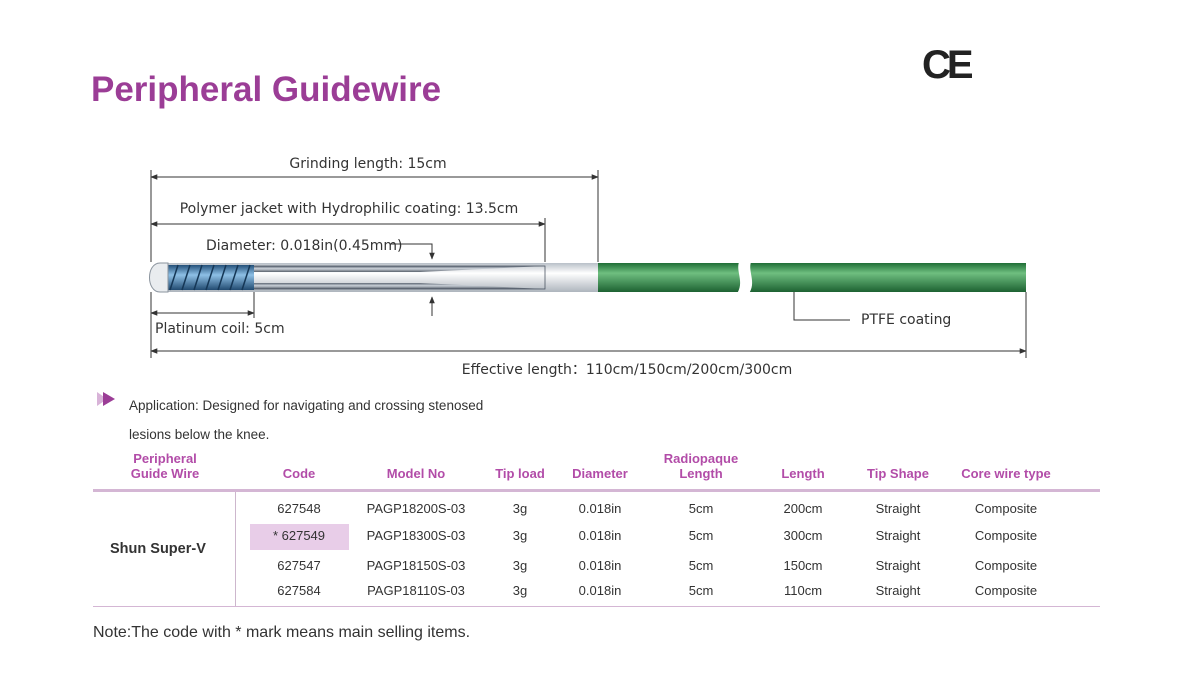 This screenshot has width=1195, height=694. What do you see at coordinates (596, 606) in the screenshot?
I see `table-bottom-rule` at bounding box center [596, 606].